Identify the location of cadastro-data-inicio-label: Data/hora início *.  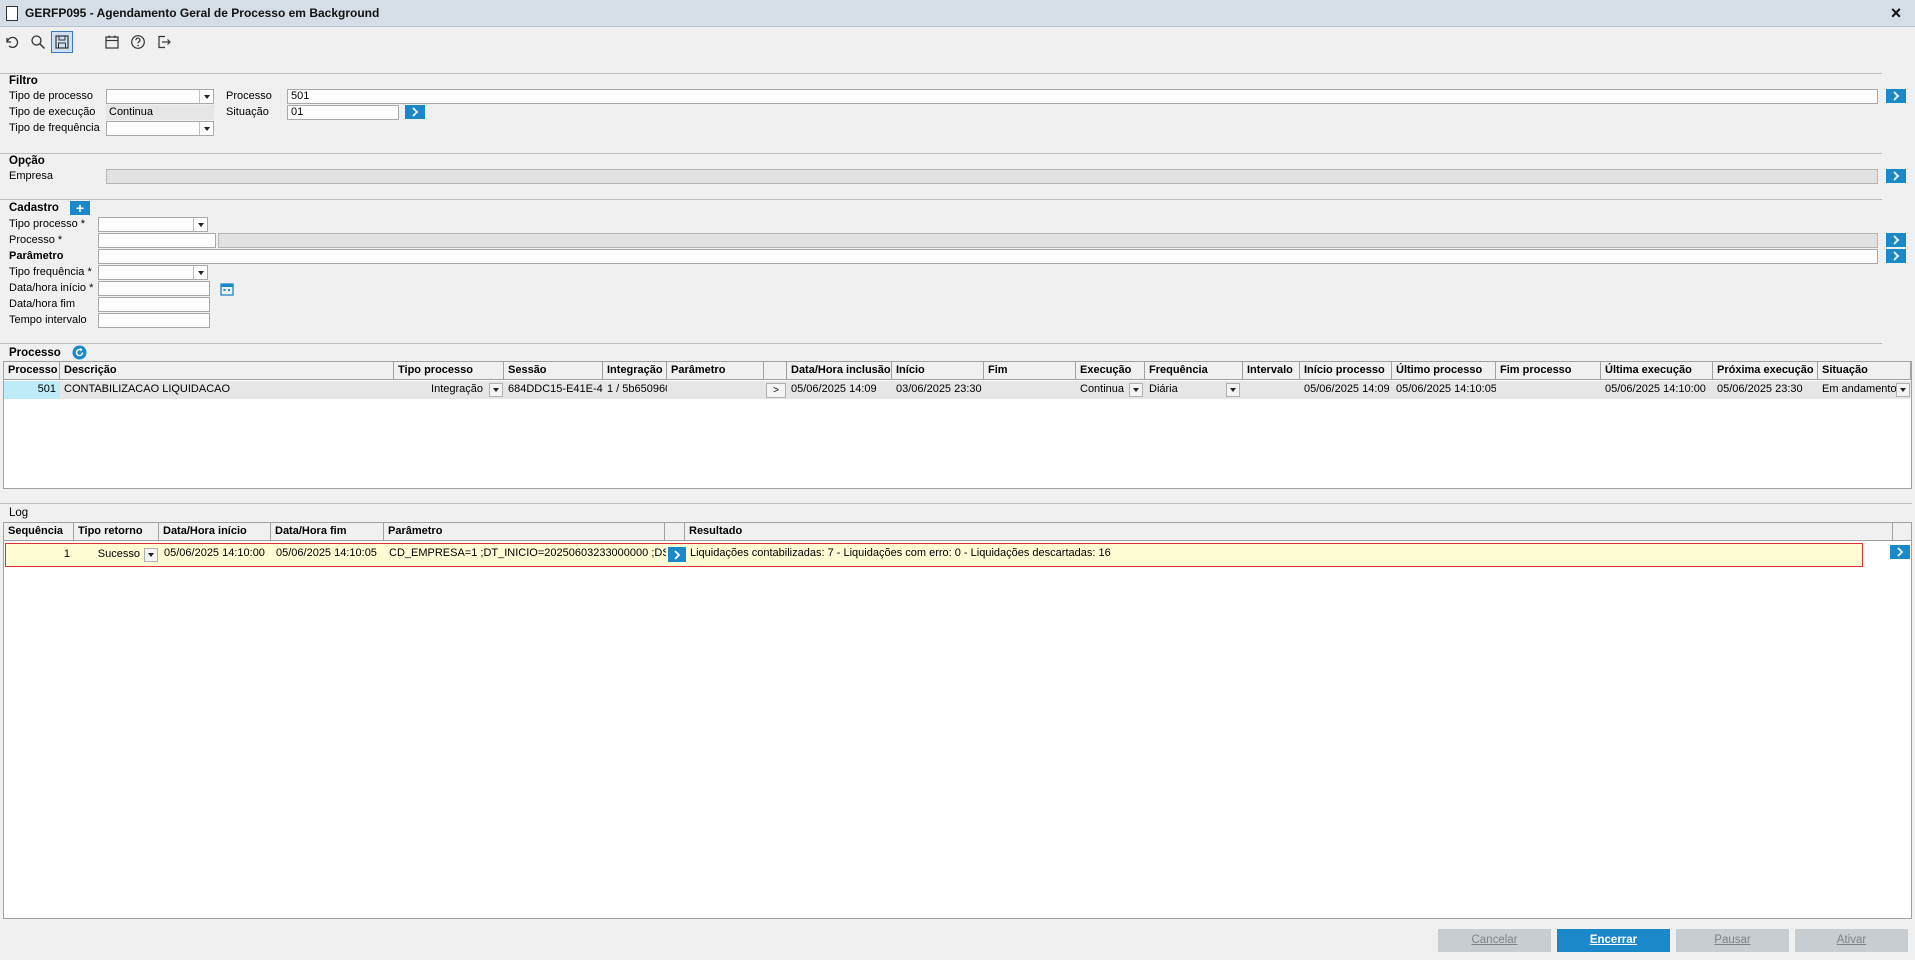
(51, 288).